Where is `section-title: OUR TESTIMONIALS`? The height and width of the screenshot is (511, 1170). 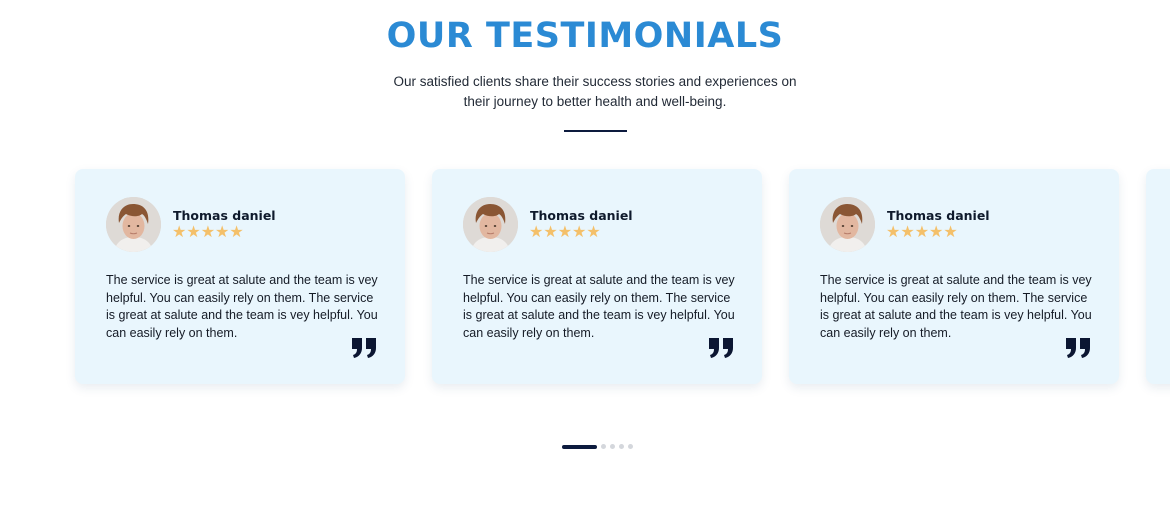
section-title: OUR TESTIMONIALS is located at coordinates (585, 36).